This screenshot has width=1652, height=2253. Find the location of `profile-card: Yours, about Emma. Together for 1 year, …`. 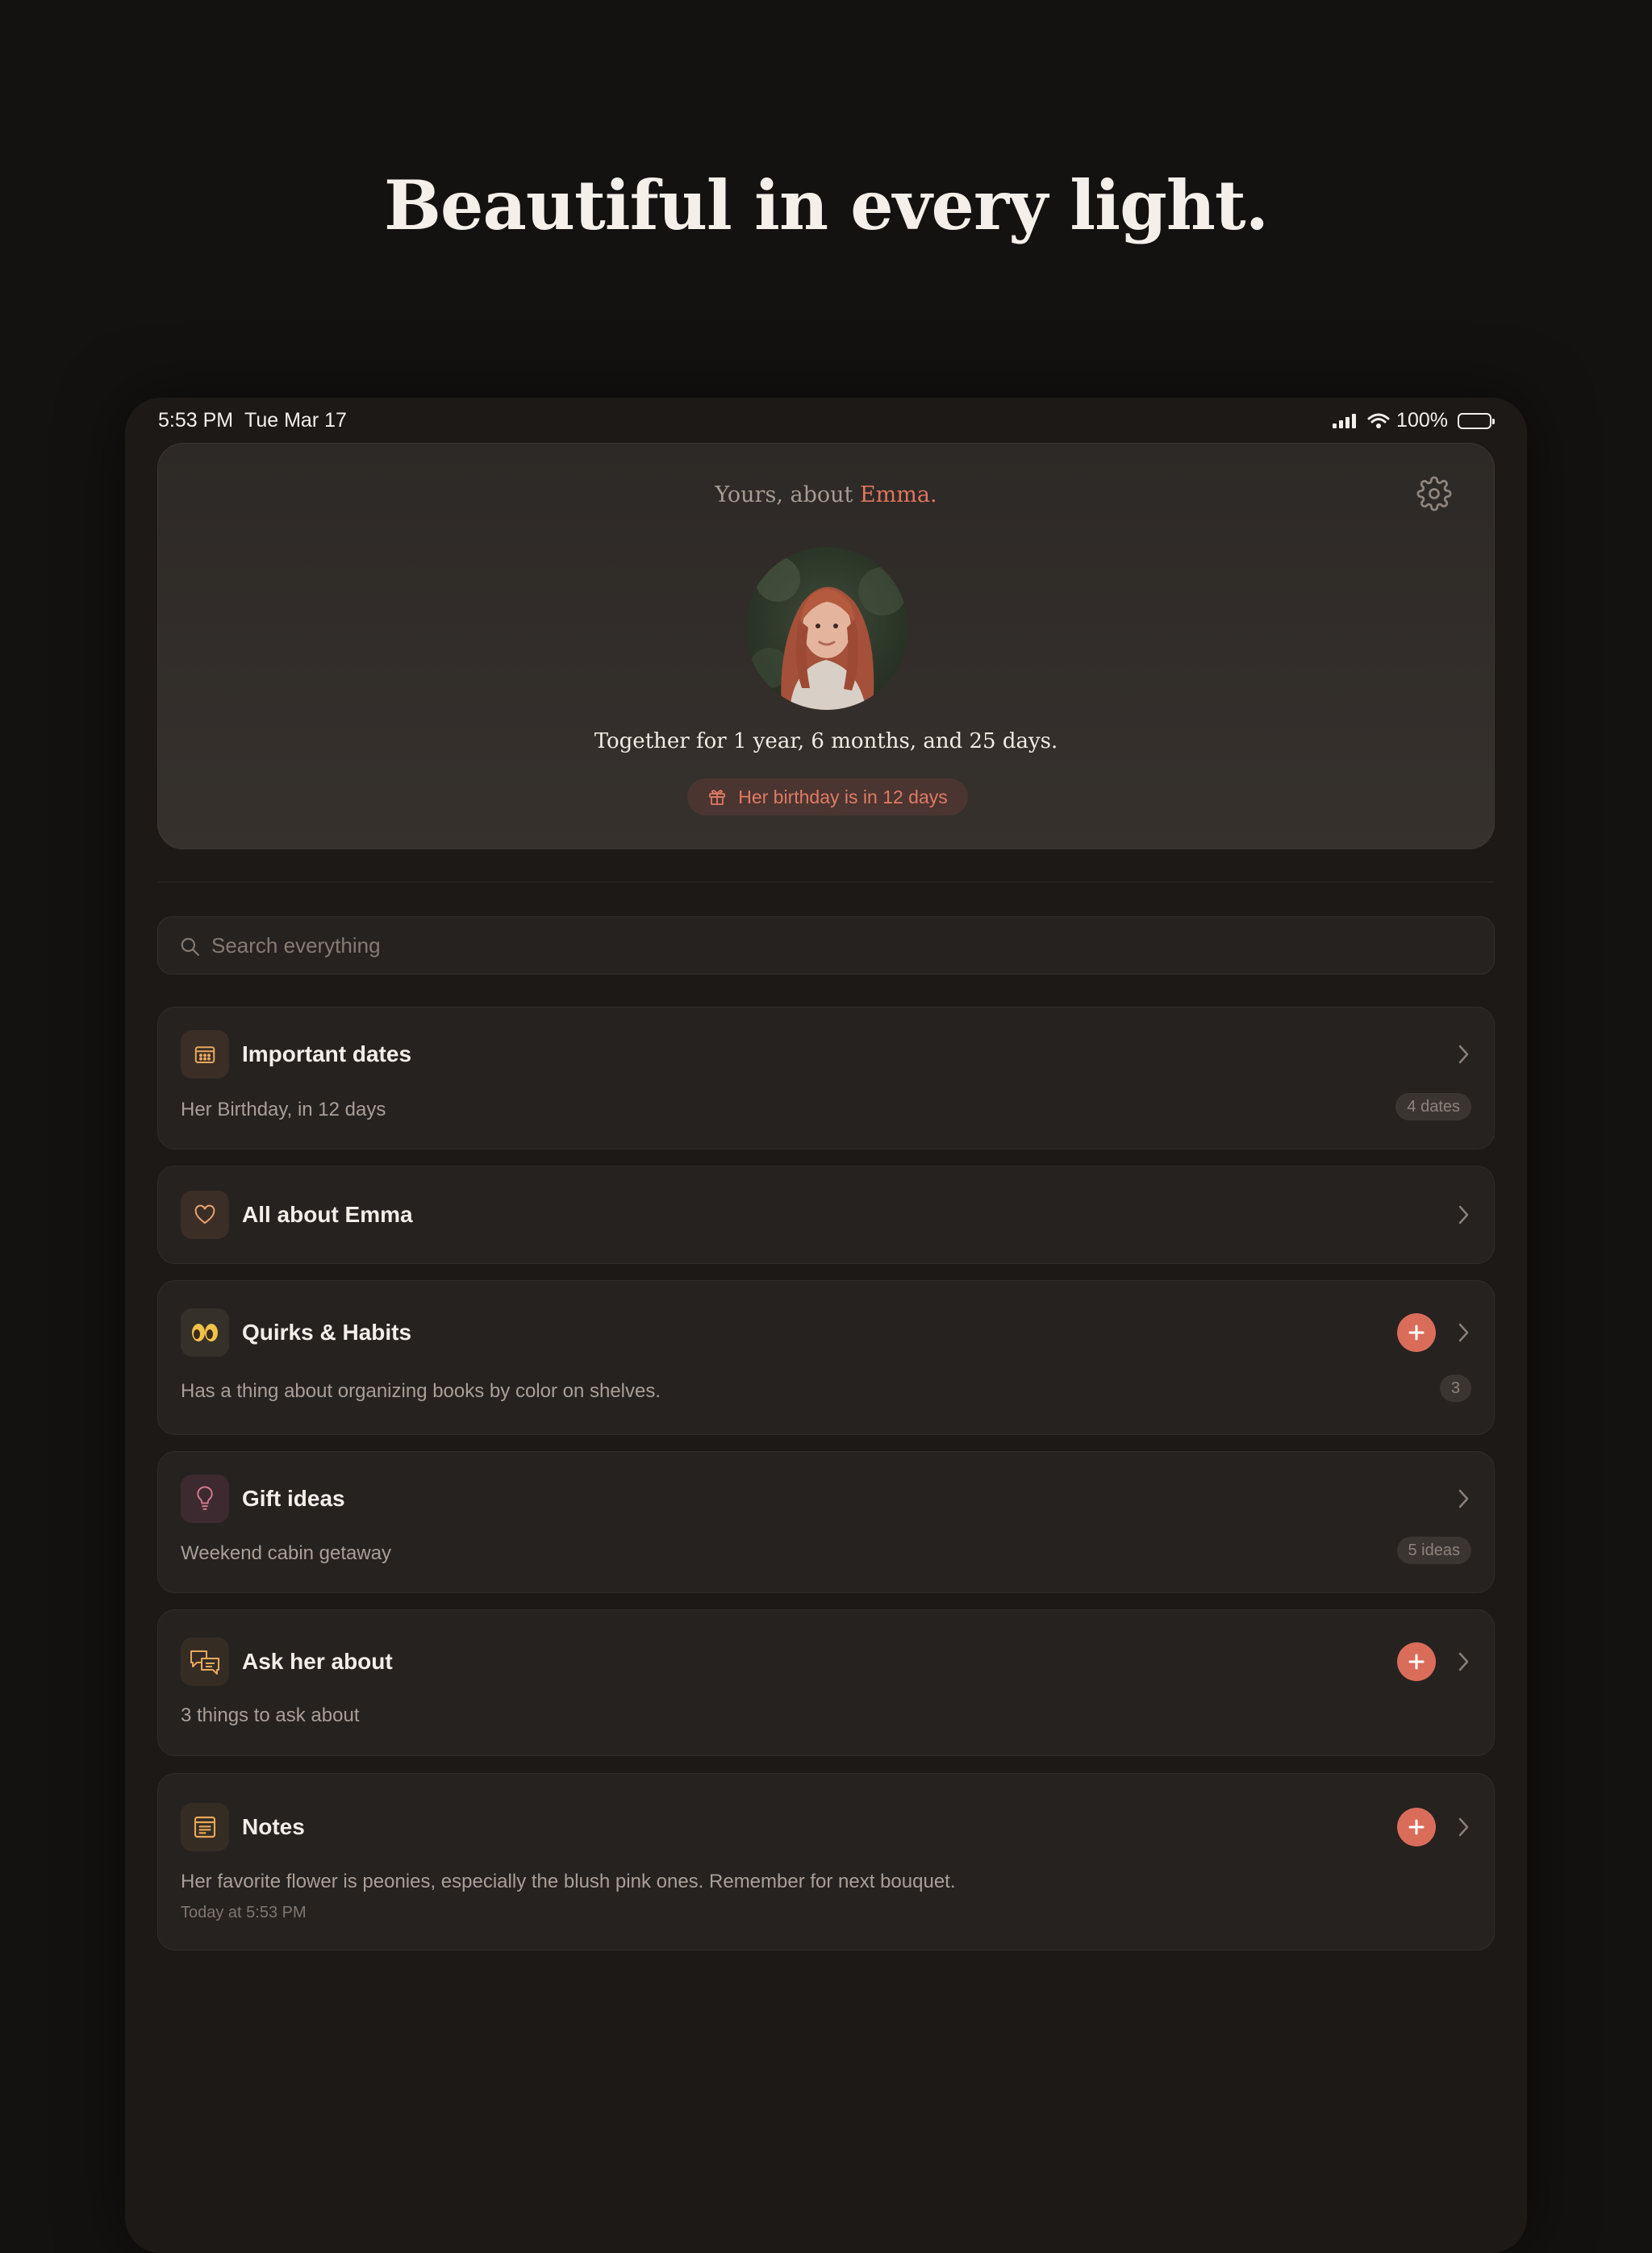

profile-card: Yours, about Emma. Together for 1 year, … is located at coordinates (826, 646).